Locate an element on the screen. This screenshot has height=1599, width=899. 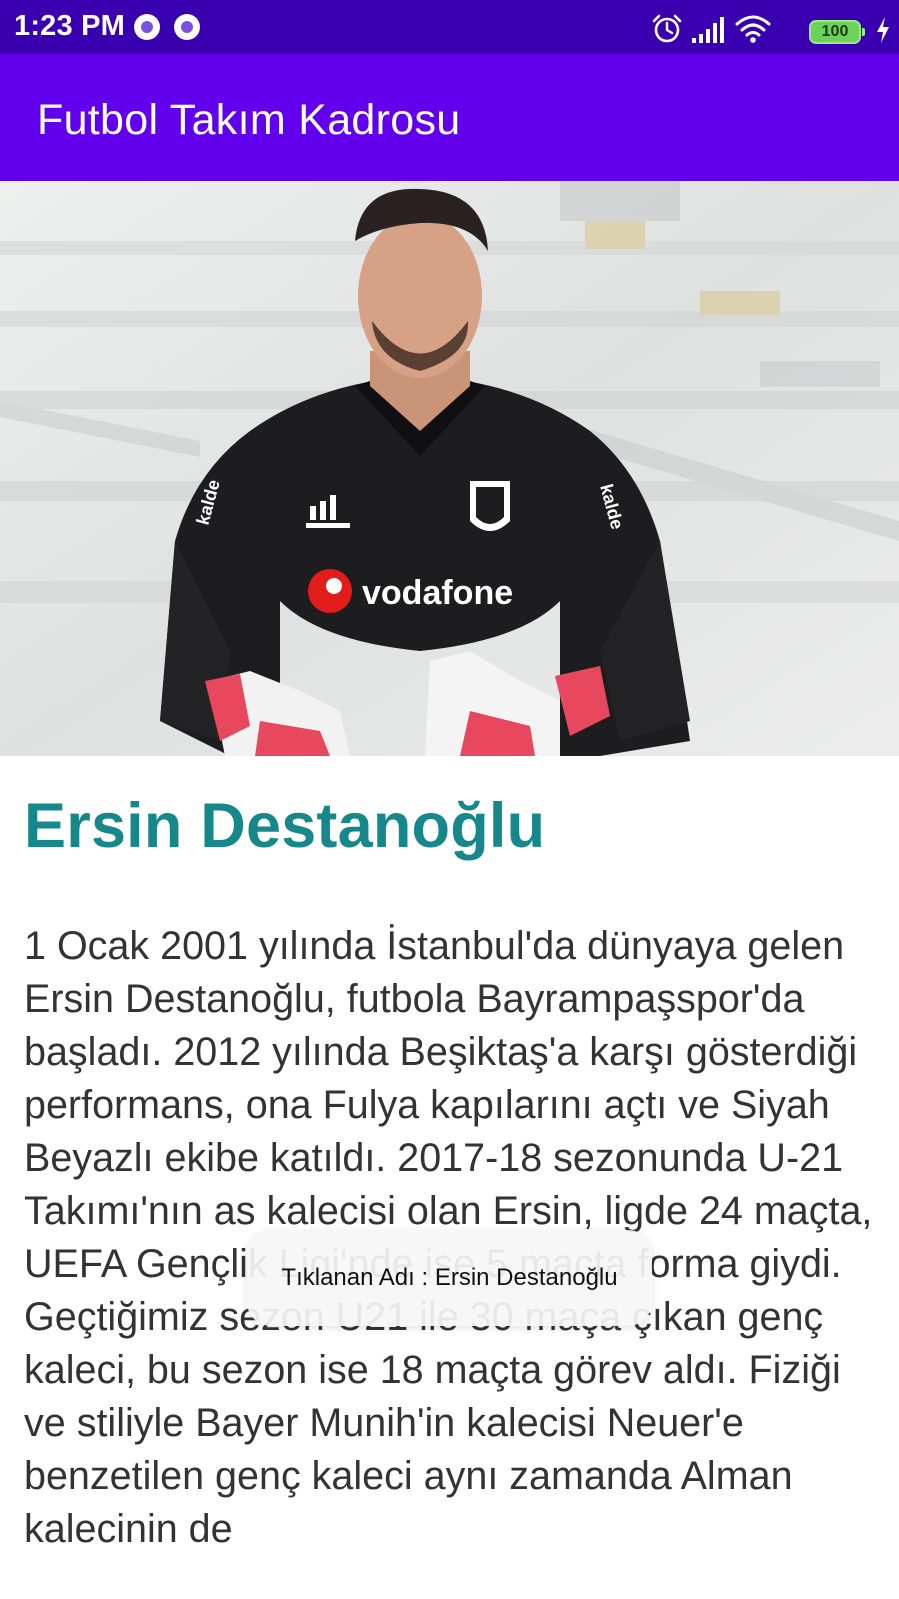
status-bar: 1:23 PM 100 is located at coordinates (449, 27).